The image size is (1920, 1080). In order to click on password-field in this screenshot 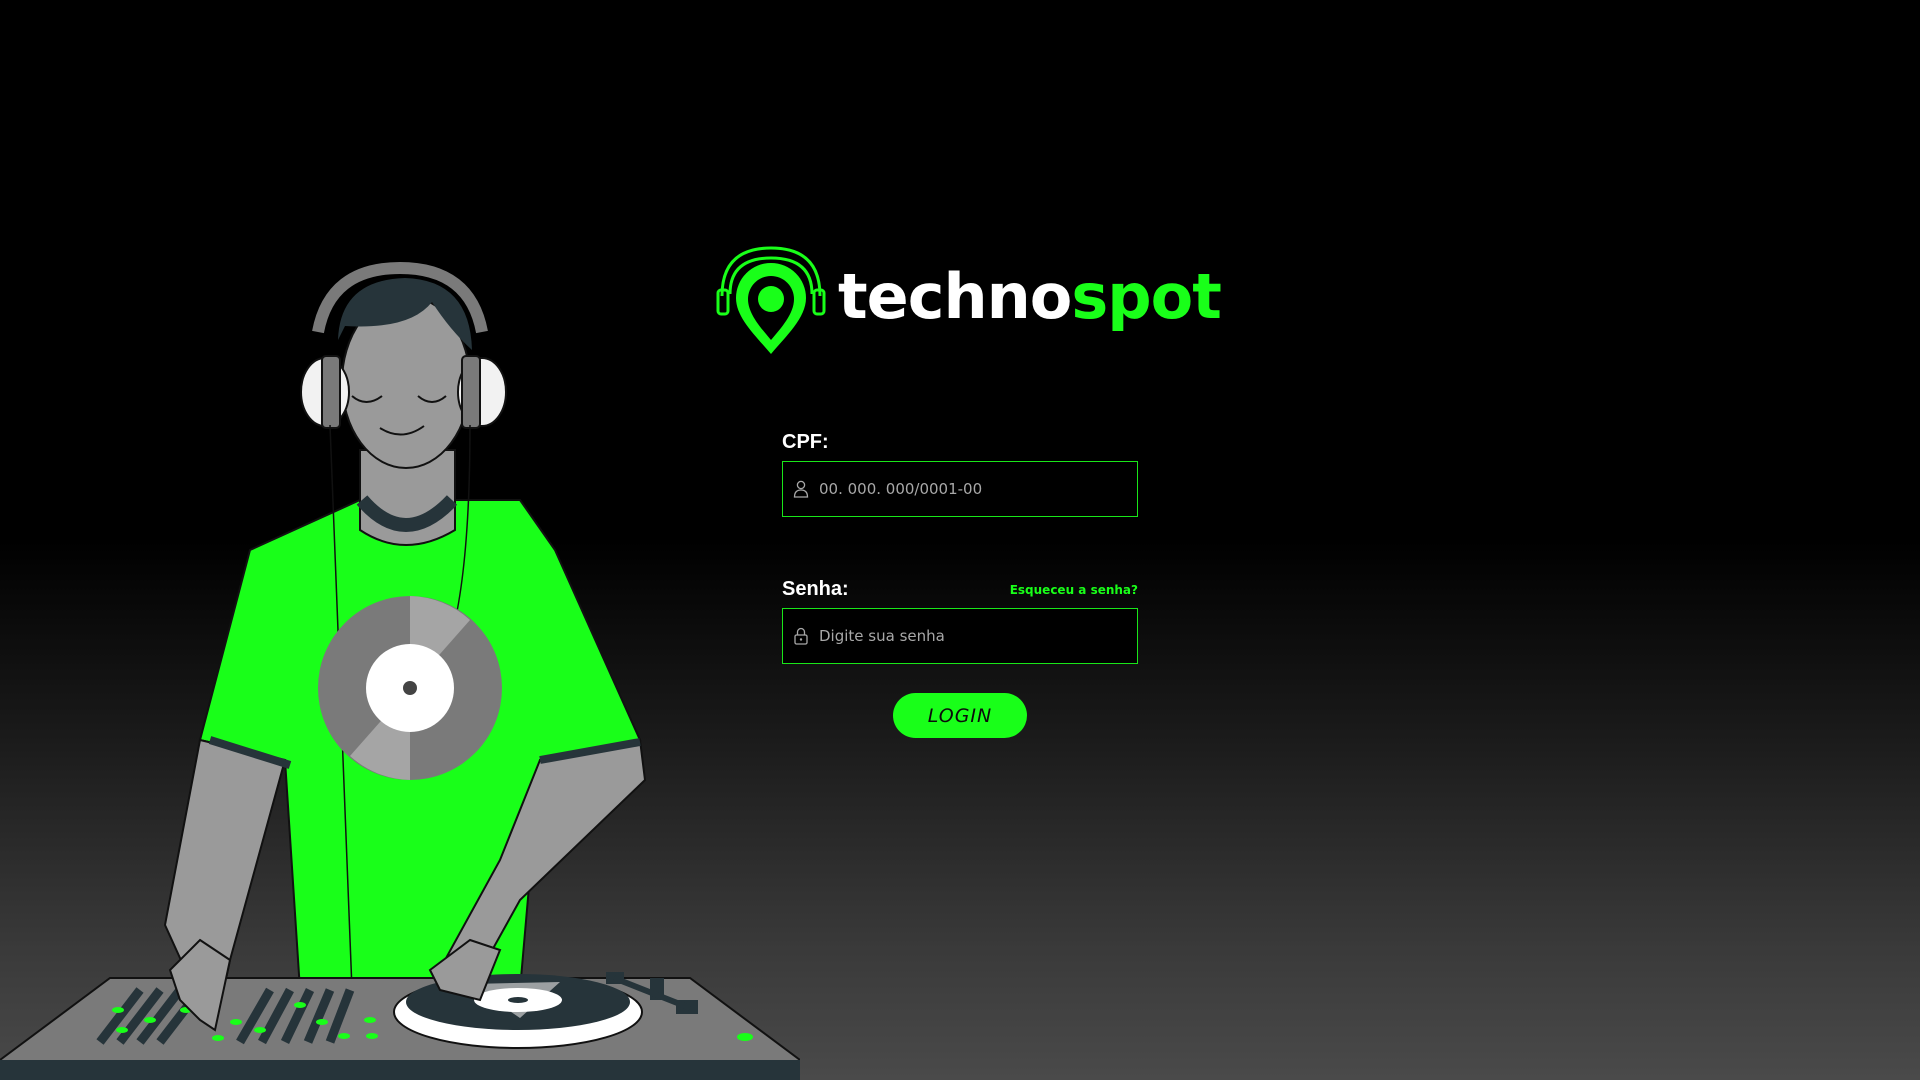, I will do `click(960, 636)`.